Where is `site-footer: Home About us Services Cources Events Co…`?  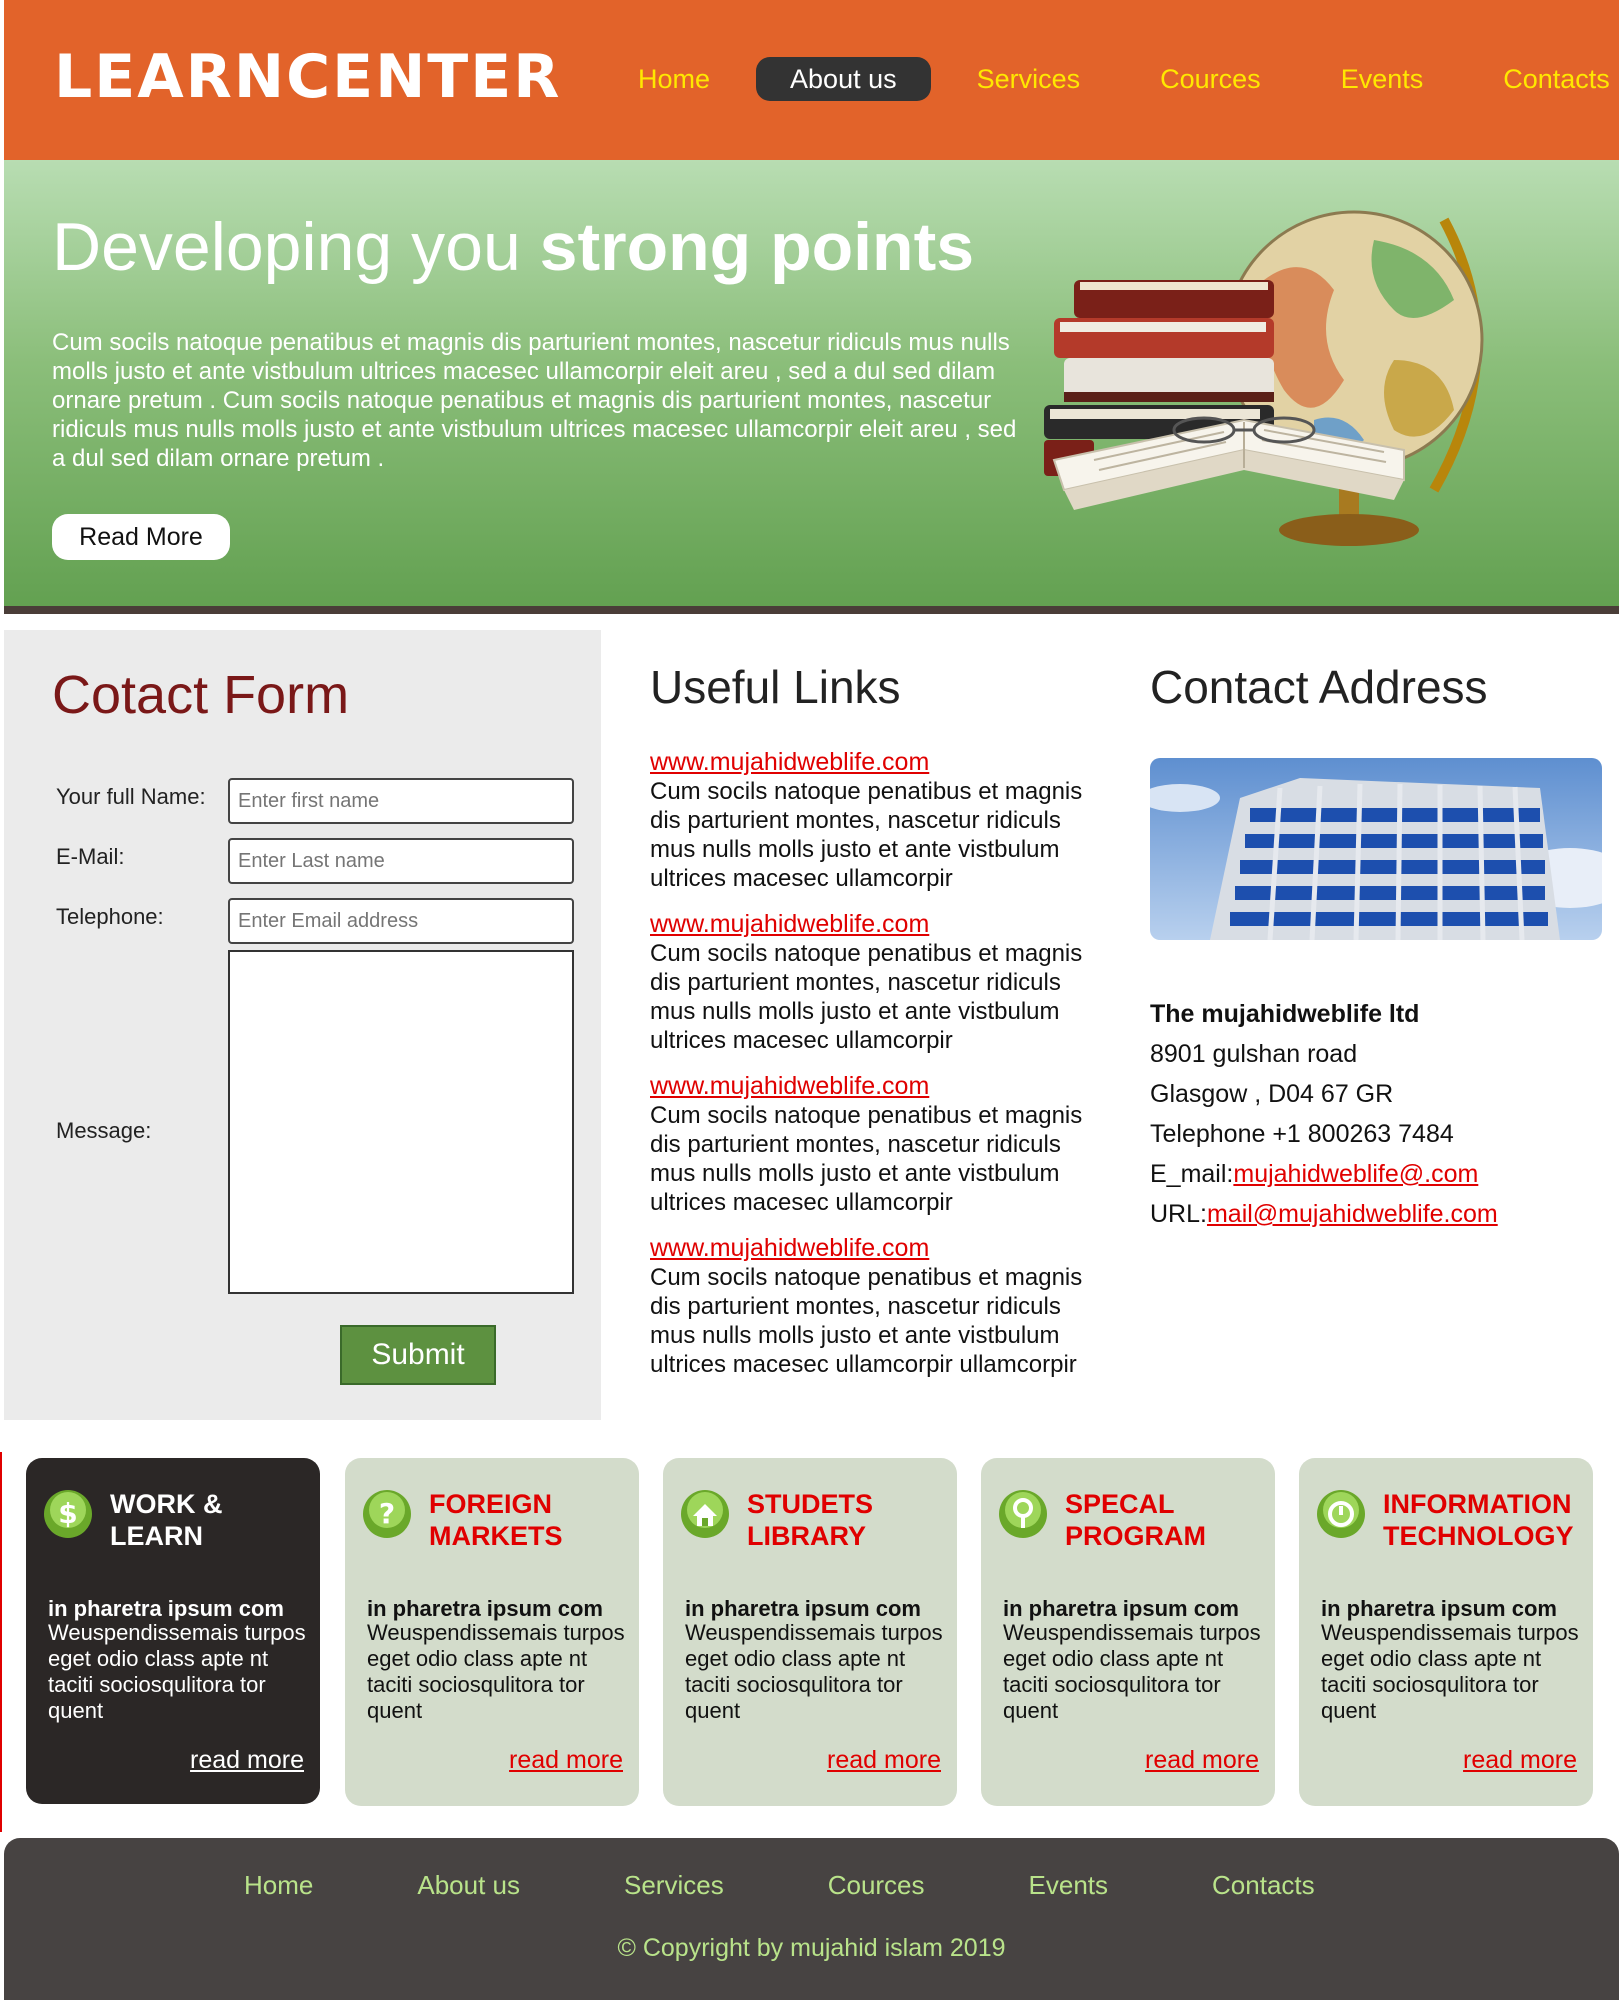 site-footer: Home About us Services Cources Events Co… is located at coordinates (811, 1919).